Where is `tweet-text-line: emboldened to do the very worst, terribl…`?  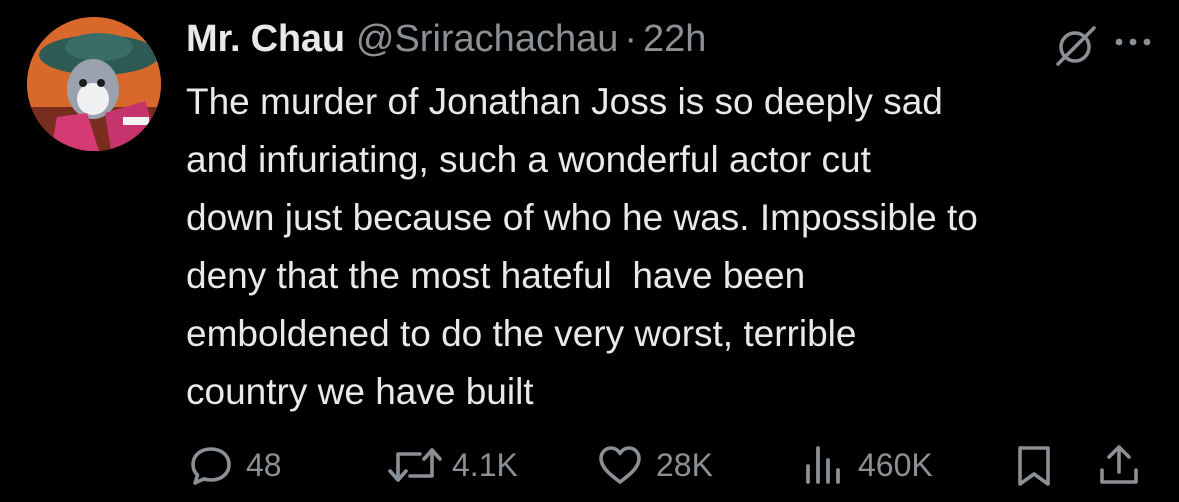
tweet-text-line: emboldened to do the very worst, terribl… is located at coordinates (521, 333).